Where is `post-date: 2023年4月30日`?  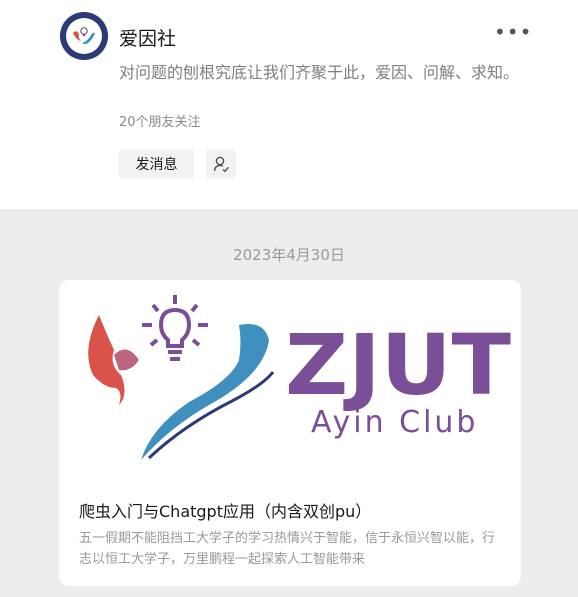
post-date: 2023年4月30日 is located at coordinates (289, 255).